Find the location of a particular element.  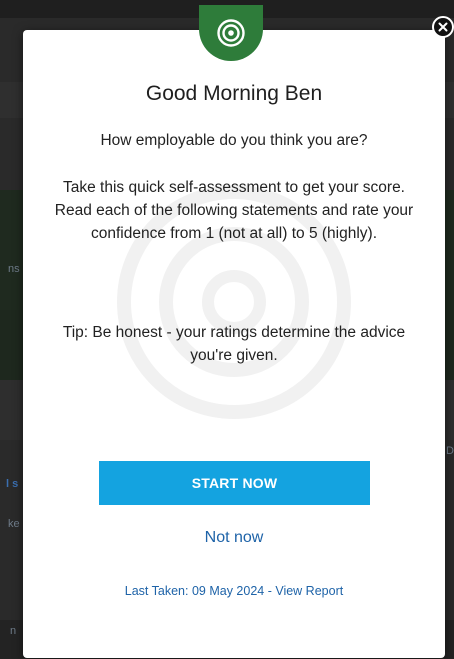

target-icon is located at coordinates (231, 33).